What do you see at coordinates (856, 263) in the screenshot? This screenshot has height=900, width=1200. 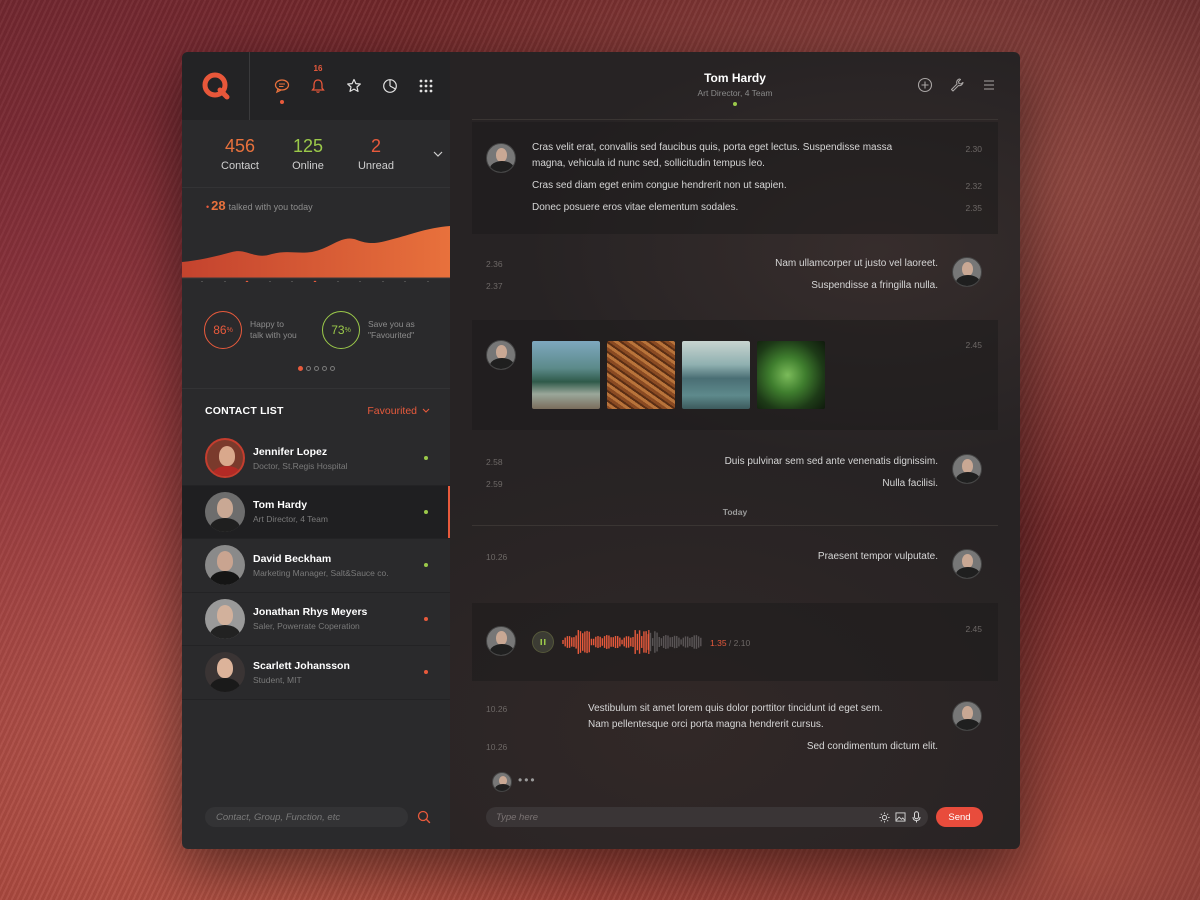 I see `message-text: Nam ullamcorper ut justo vel laoreet.` at bounding box center [856, 263].